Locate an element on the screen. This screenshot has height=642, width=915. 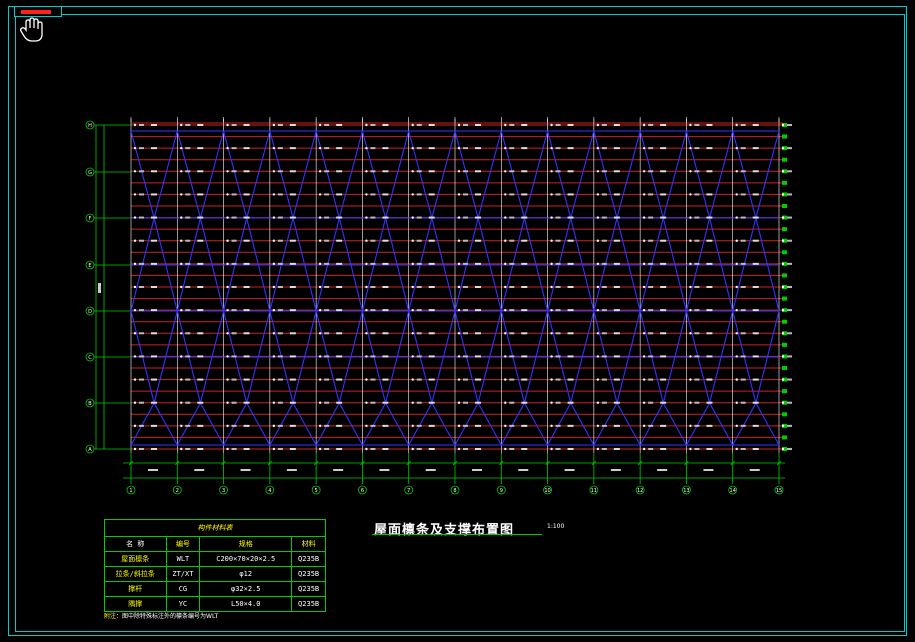
table-header-cell: 编号 is located at coordinates (183, 544).